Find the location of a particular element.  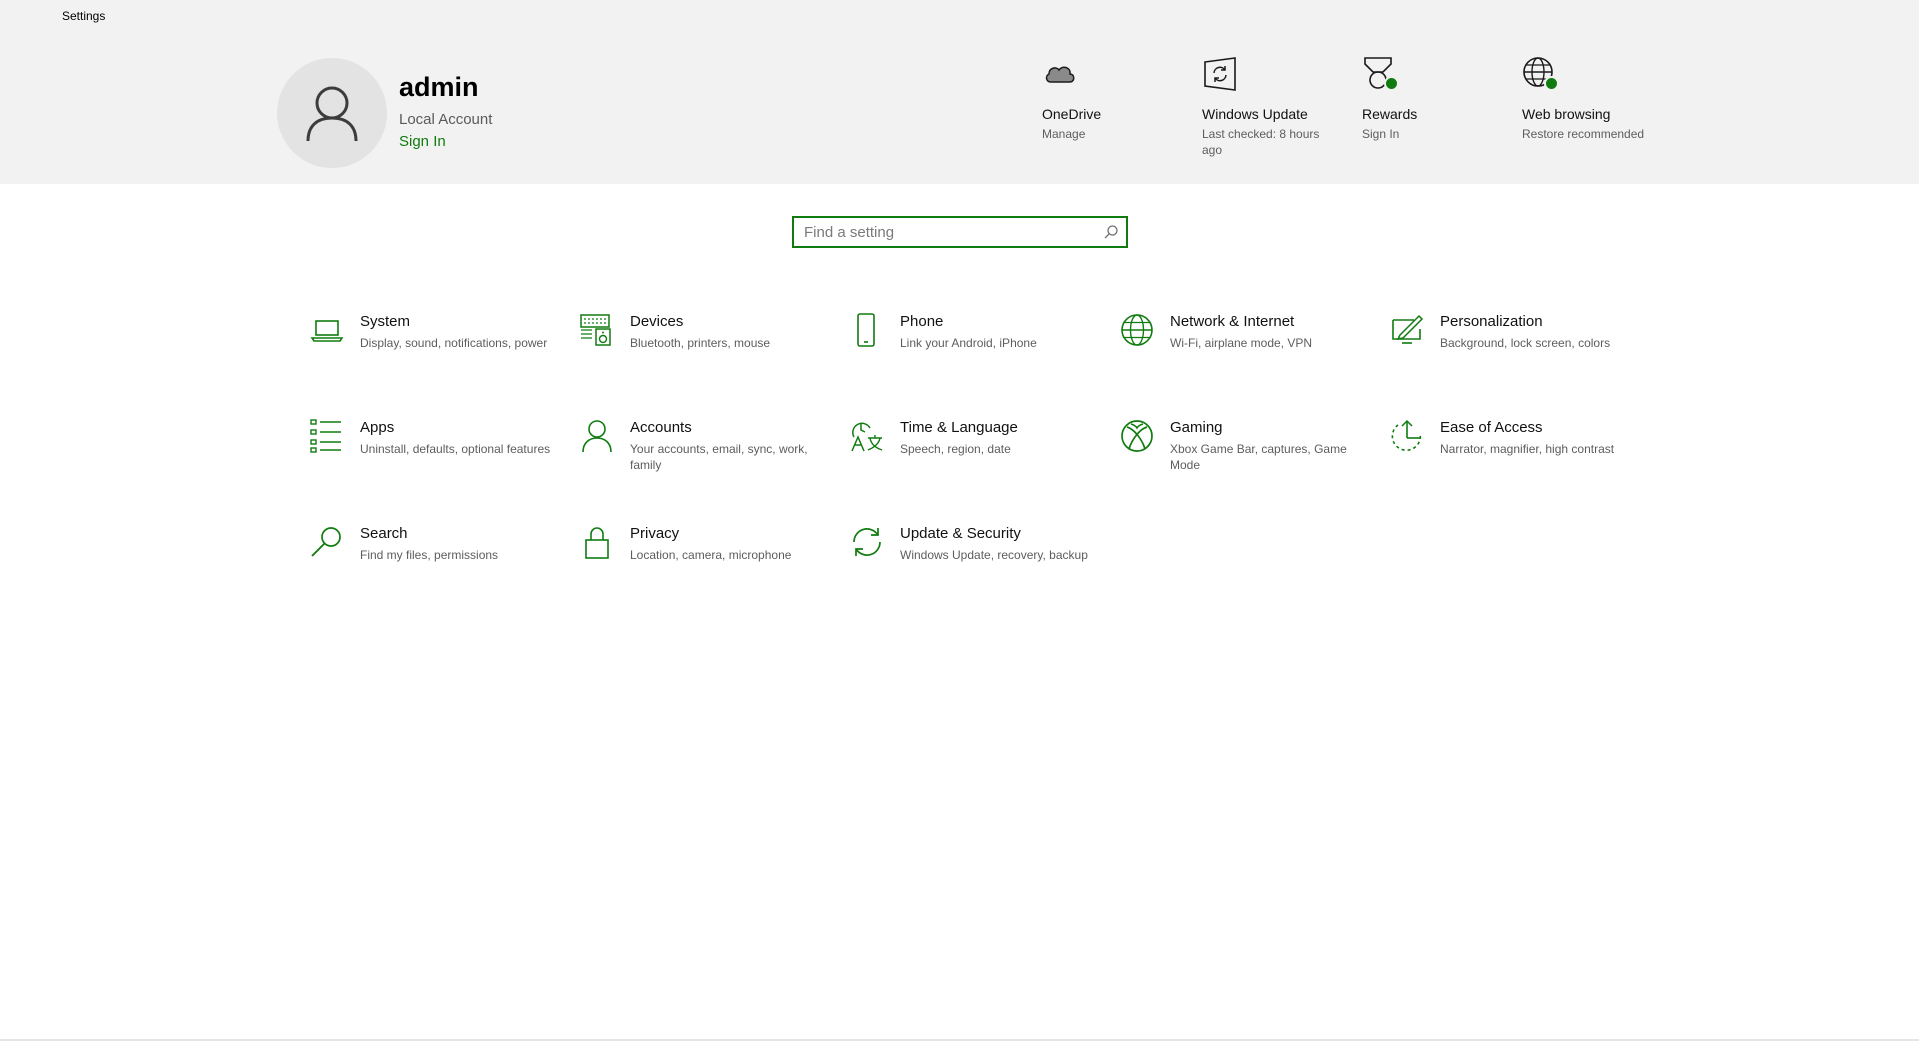

category-description: Narrator, magnifier, high contrast is located at coordinates (1527, 449).